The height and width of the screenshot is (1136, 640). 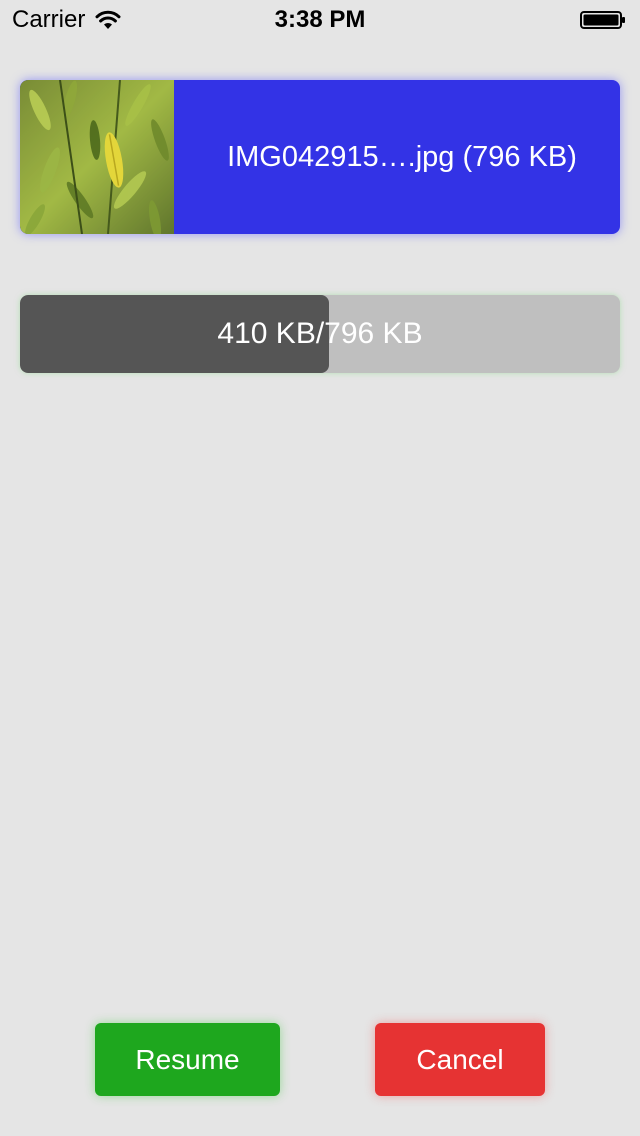 What do you see at coordinates (187, 1059) in the screenshot?
I see `resume-button: Resume` at bounding box center [187, 1059].